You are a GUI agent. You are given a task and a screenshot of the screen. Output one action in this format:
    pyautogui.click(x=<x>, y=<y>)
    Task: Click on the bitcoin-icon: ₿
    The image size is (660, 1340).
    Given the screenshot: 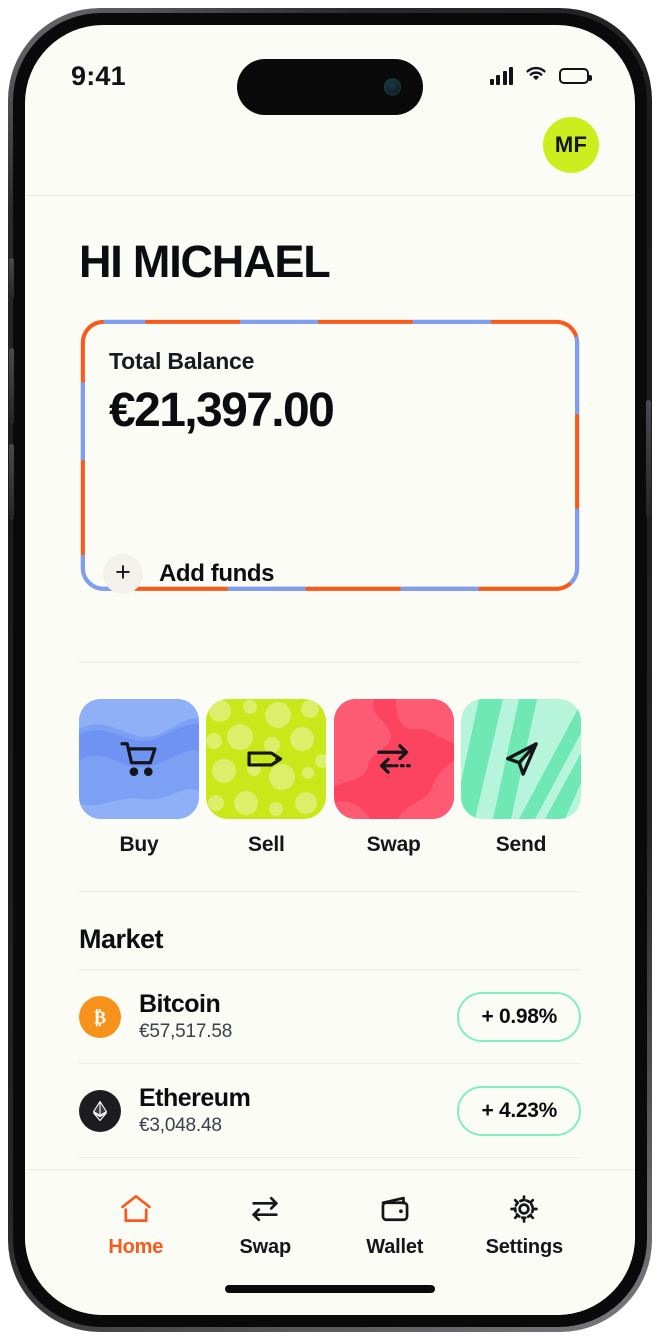 What is the action you would take?
    pyautogui.click(x=100, y=1016)
    